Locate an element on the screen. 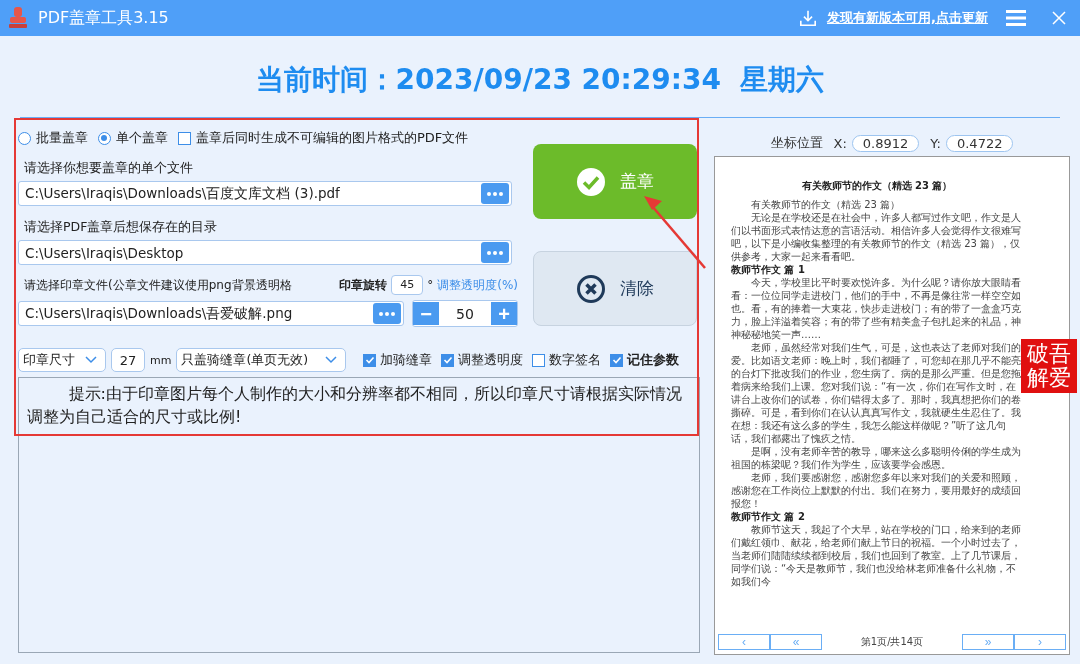 The image size is (1080, 664). coordinate-label: 坐标位置 is located at coordinates (796, 143).